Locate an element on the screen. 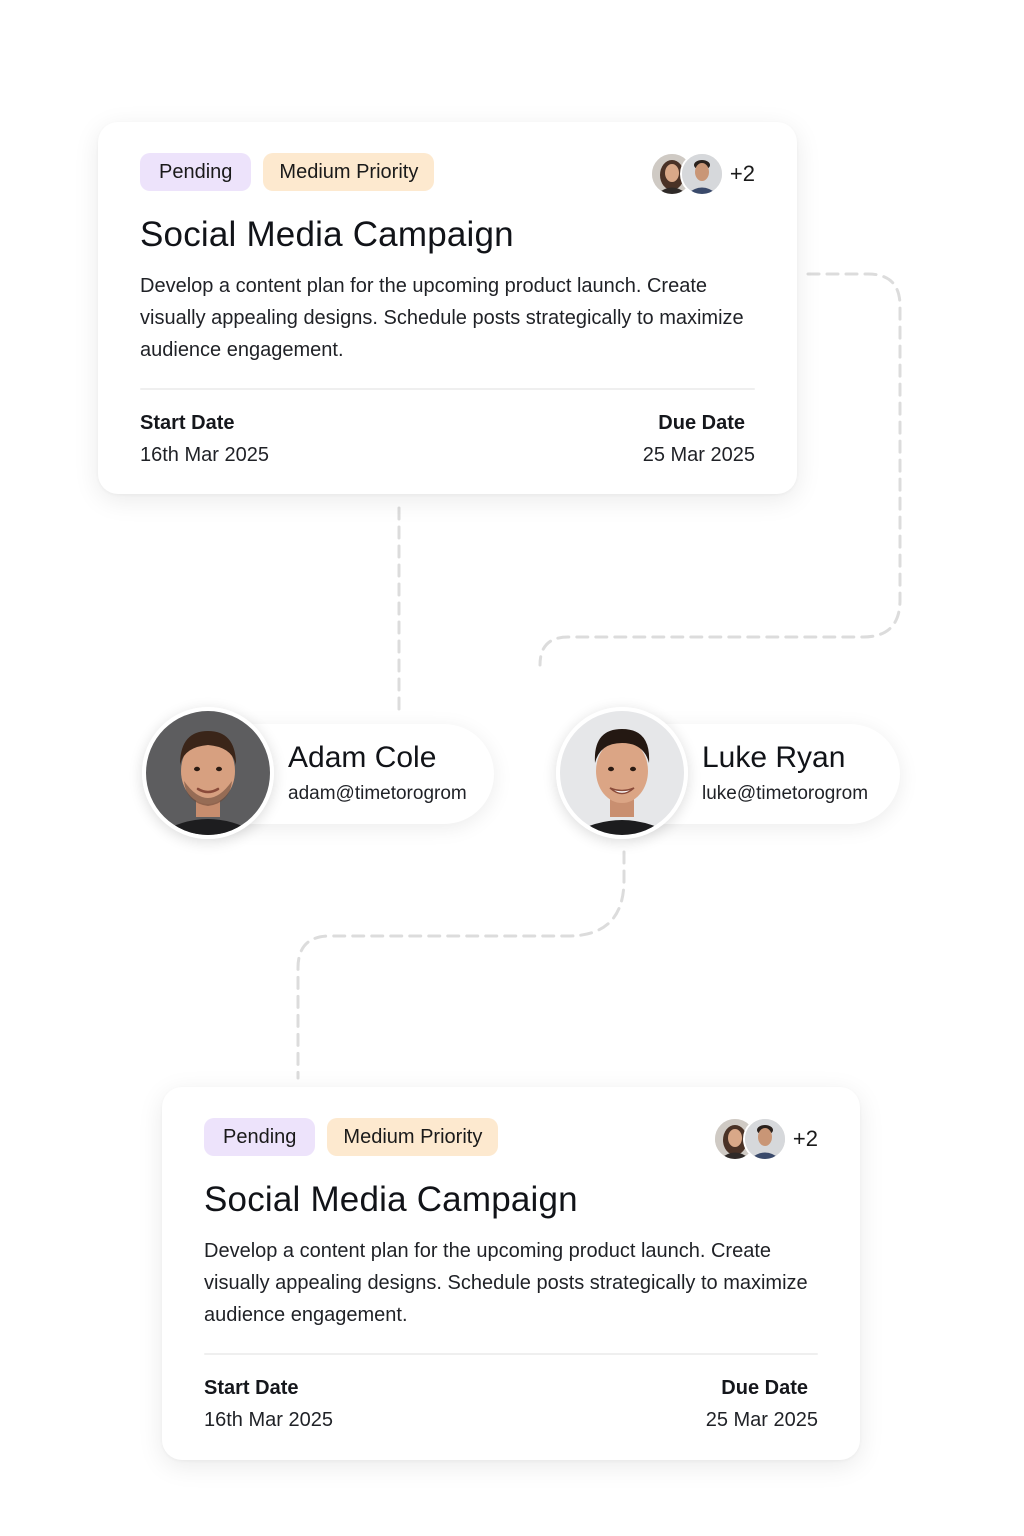 The height and width of the screenshot is (1536, 1024). person-card-luke: Luke Ryan luke@timetorogrom is located at coordinates (728, 773).